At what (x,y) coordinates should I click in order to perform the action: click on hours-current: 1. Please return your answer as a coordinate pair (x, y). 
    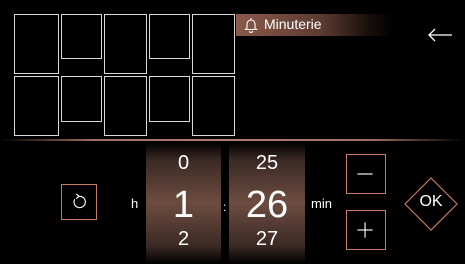
    Looking at the image, I should click on (183, 205).